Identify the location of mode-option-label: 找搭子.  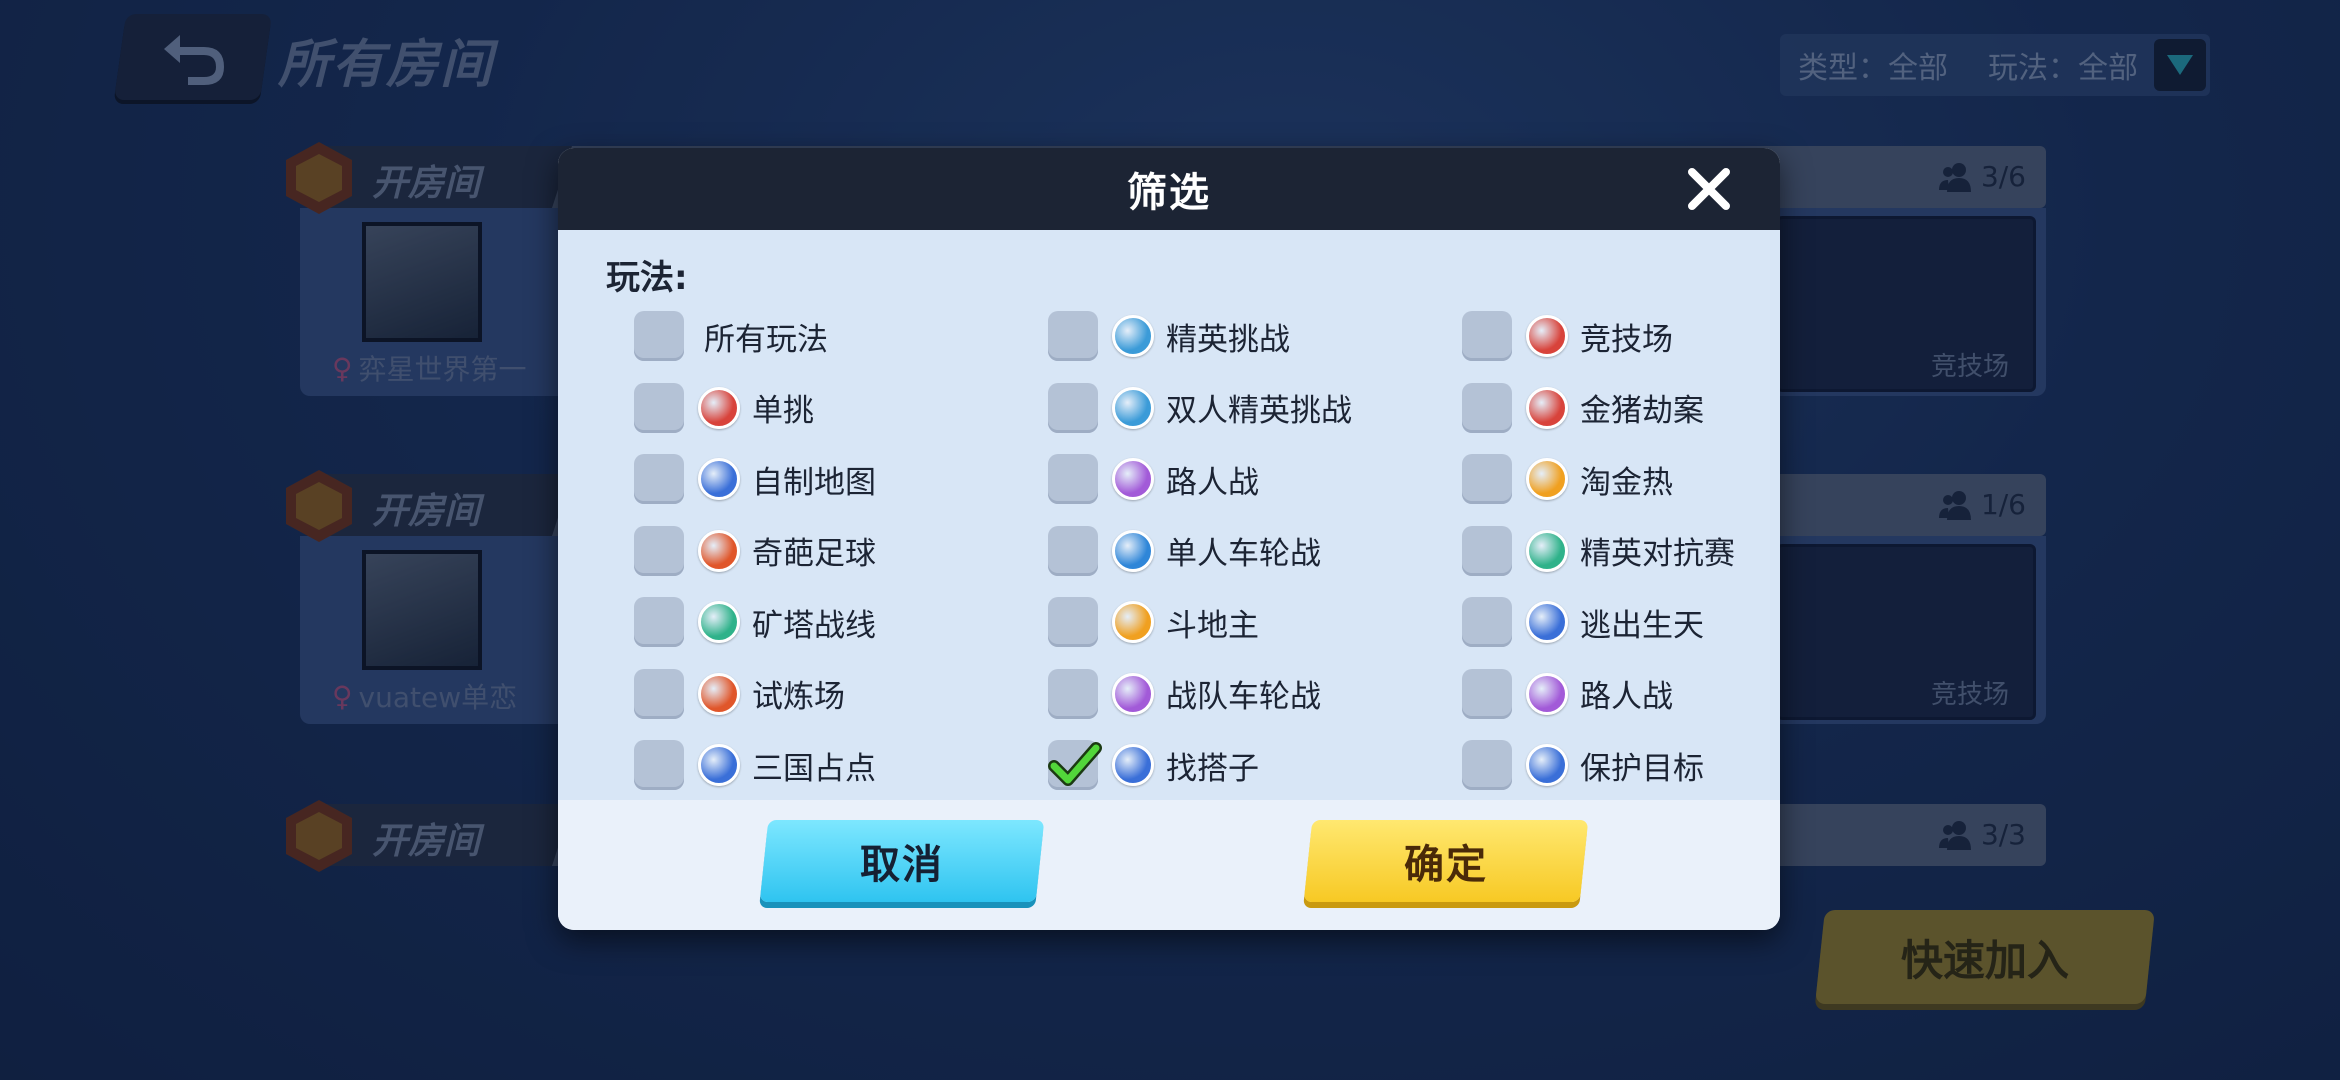
(1212, 768).